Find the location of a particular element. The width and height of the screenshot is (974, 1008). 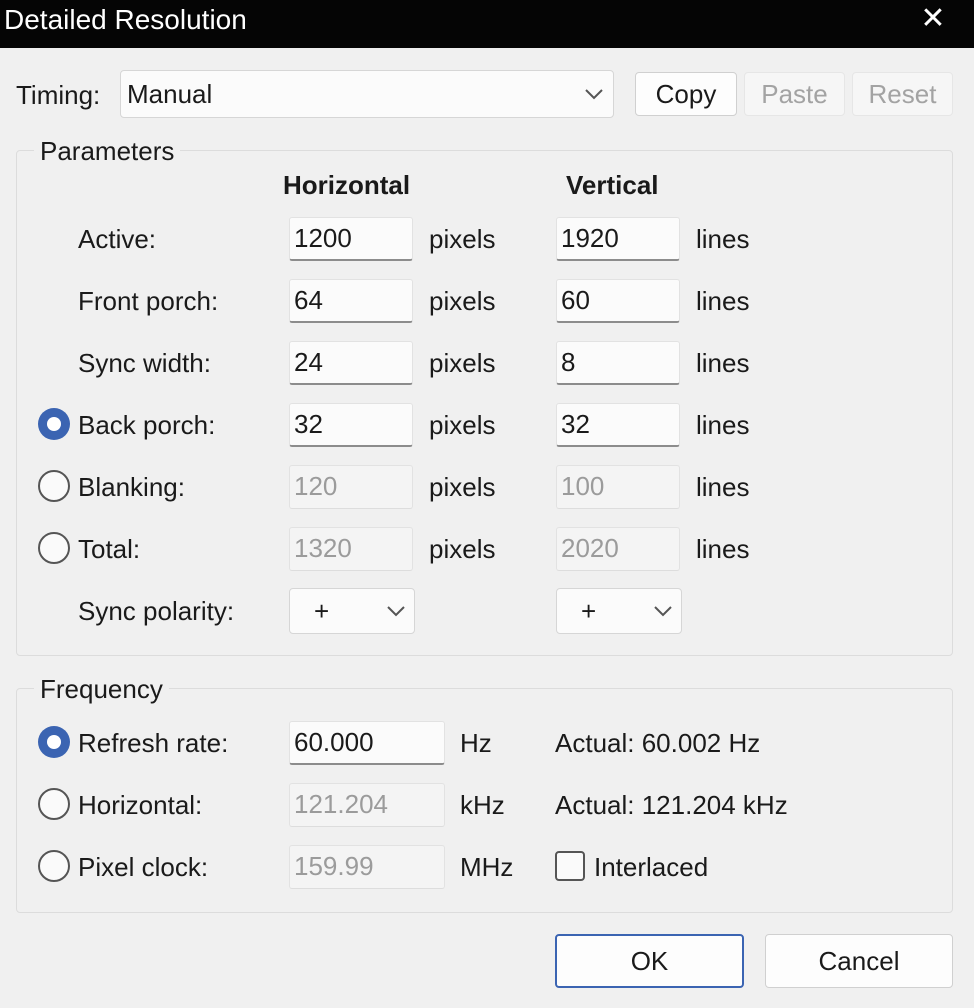

horizontal-frequency-unit: kHz is located at coordinates (482, 805).